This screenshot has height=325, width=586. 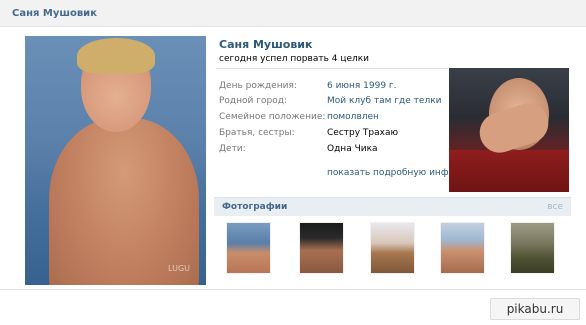 I want to click on bottom-strip: pikabu.ru, so click(x=293, y=307).